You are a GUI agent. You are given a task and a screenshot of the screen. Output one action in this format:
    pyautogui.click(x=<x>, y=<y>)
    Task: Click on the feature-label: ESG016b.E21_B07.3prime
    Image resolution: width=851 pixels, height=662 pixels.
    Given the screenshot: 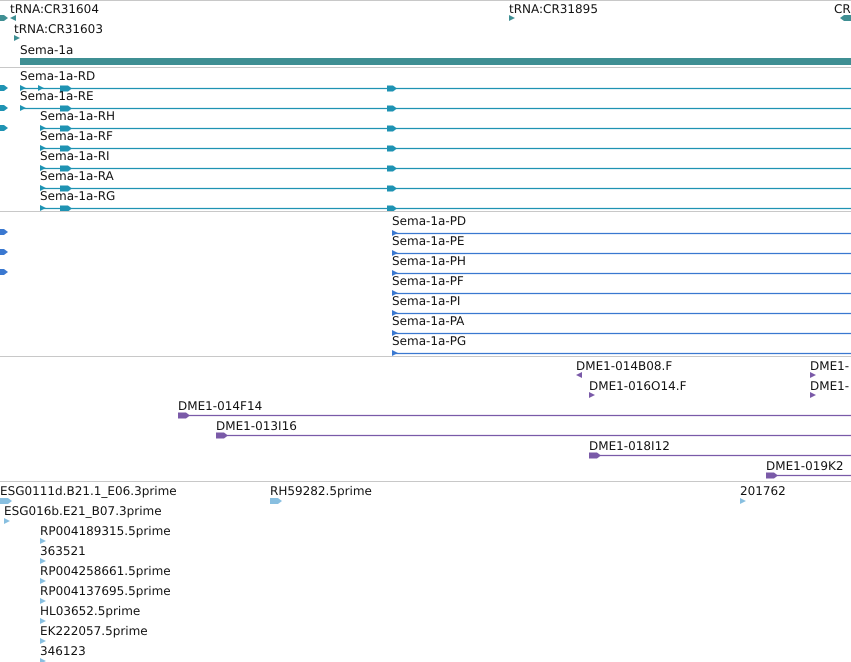 What is the action you would take?
    pyautogui.click(x=83, y=511)
    